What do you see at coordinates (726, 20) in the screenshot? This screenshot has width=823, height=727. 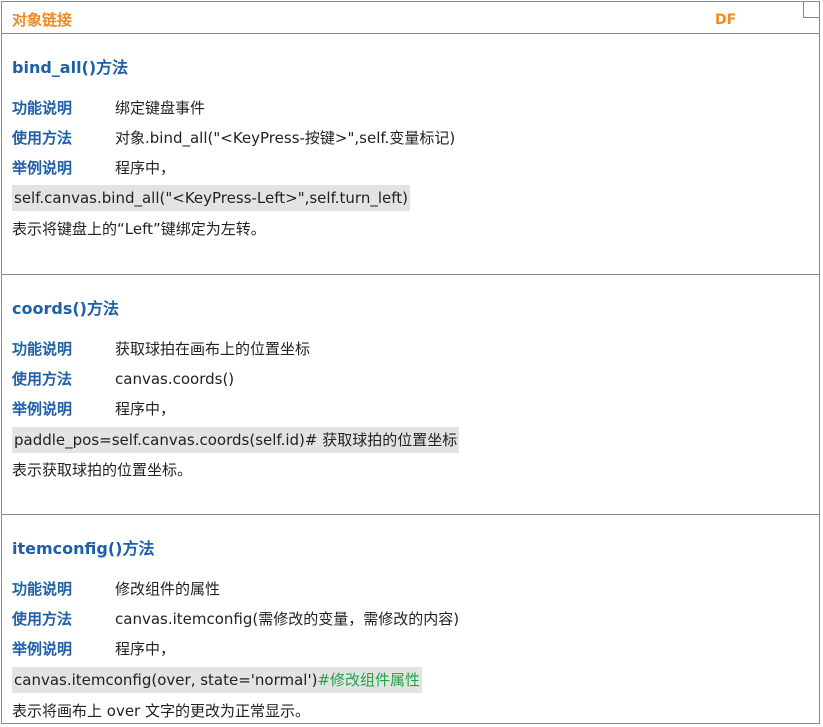 I see `corner-label: DF` at bounding box center [726, 20].